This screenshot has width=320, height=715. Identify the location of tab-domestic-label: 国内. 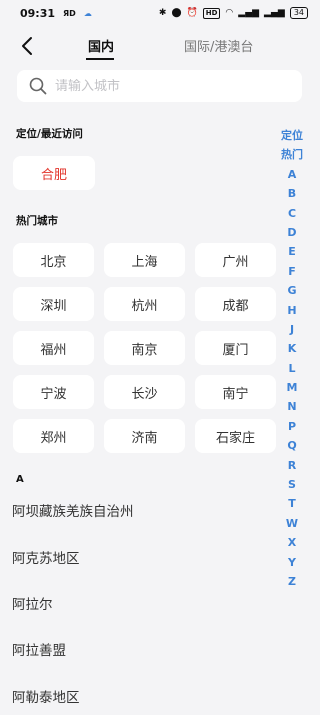
(100, 47).